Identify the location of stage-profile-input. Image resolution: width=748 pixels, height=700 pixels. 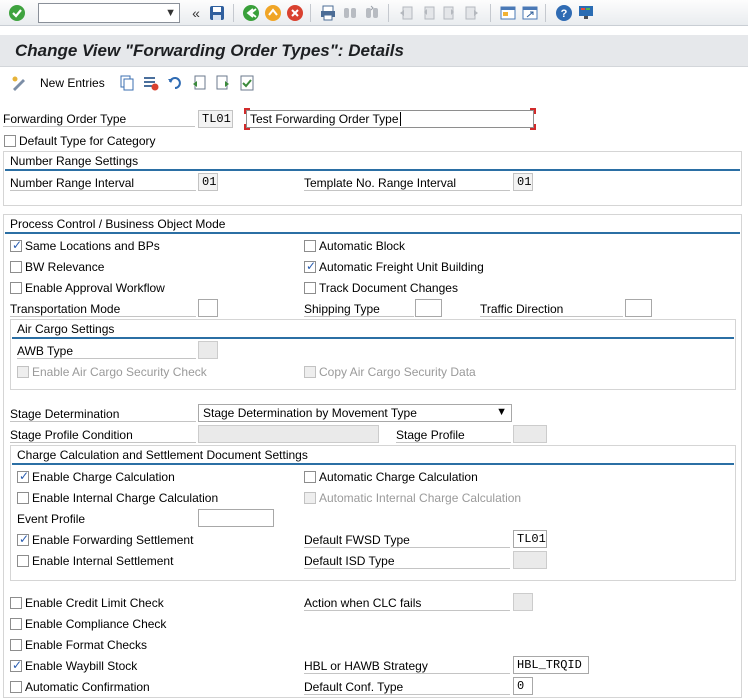
(530, 434).